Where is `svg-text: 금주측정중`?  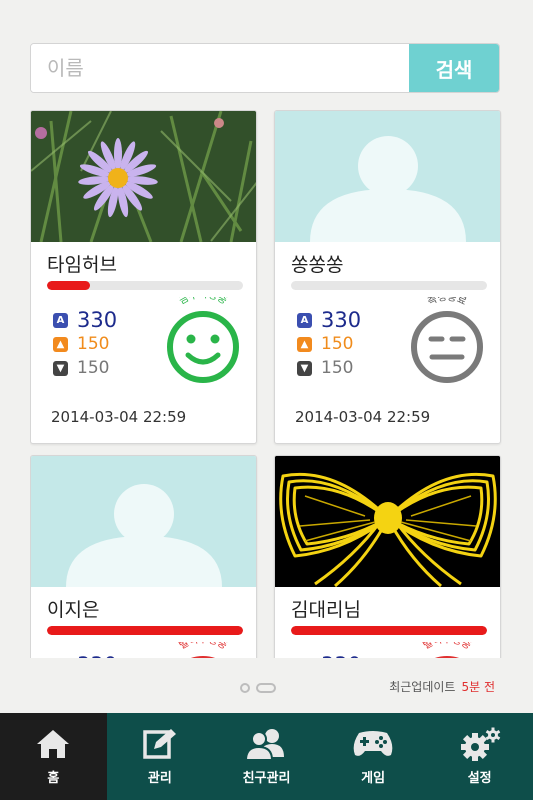
svg-text: 금주측정중 is located at coordinates (203, 302).